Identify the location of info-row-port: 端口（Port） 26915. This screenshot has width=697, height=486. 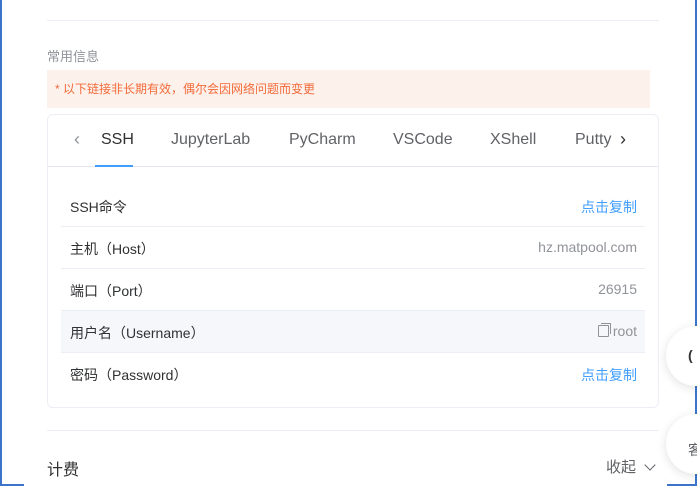
(353, 290).